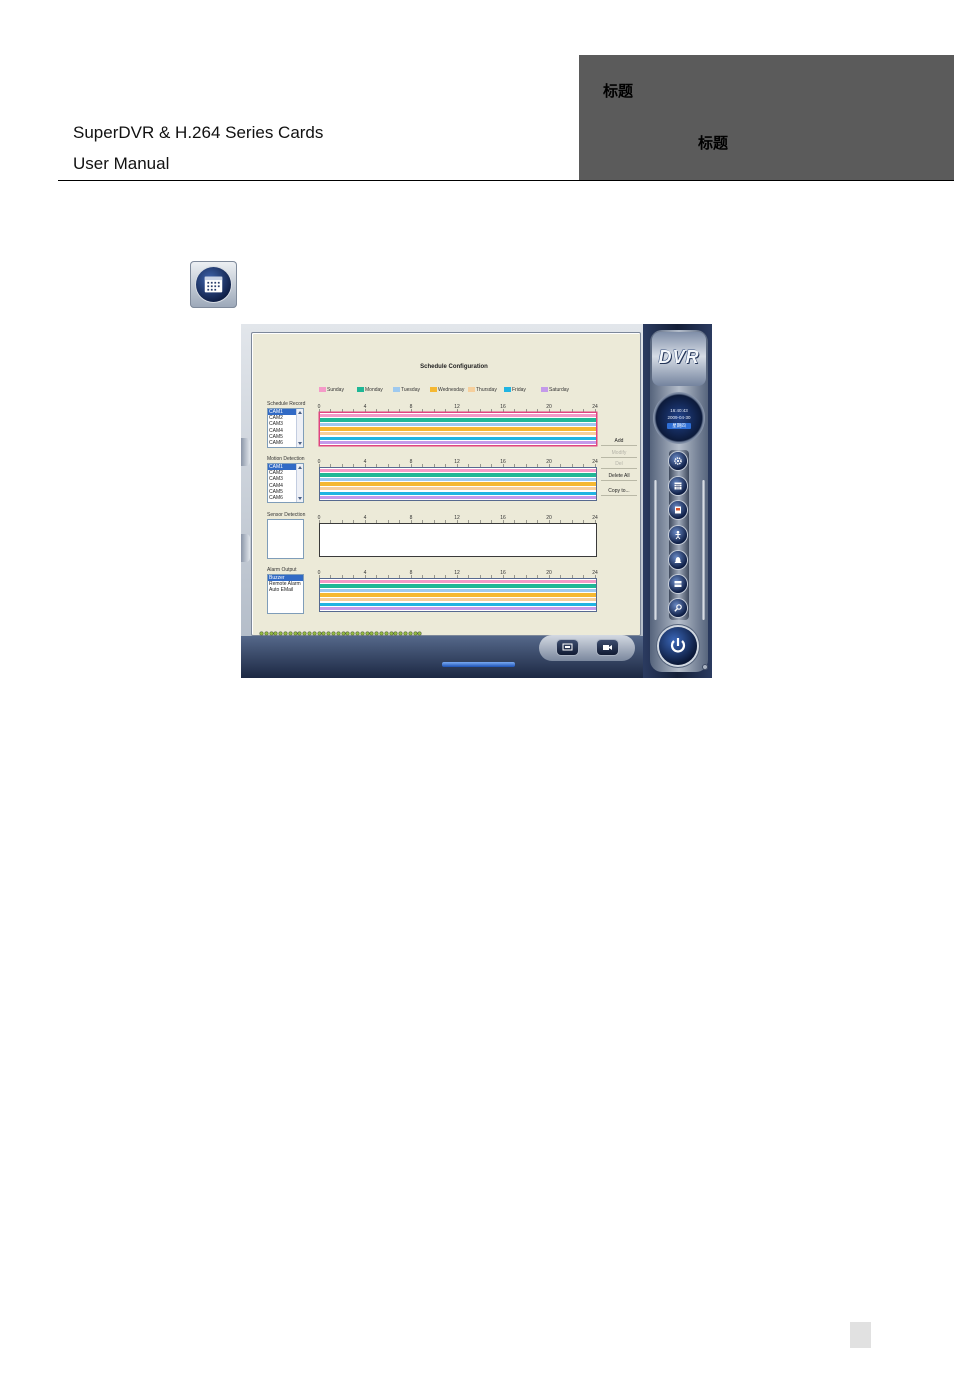  Describe the element at coordinates (559, 389) in the screenshot. I see `legend-label: Saturday` at that location.